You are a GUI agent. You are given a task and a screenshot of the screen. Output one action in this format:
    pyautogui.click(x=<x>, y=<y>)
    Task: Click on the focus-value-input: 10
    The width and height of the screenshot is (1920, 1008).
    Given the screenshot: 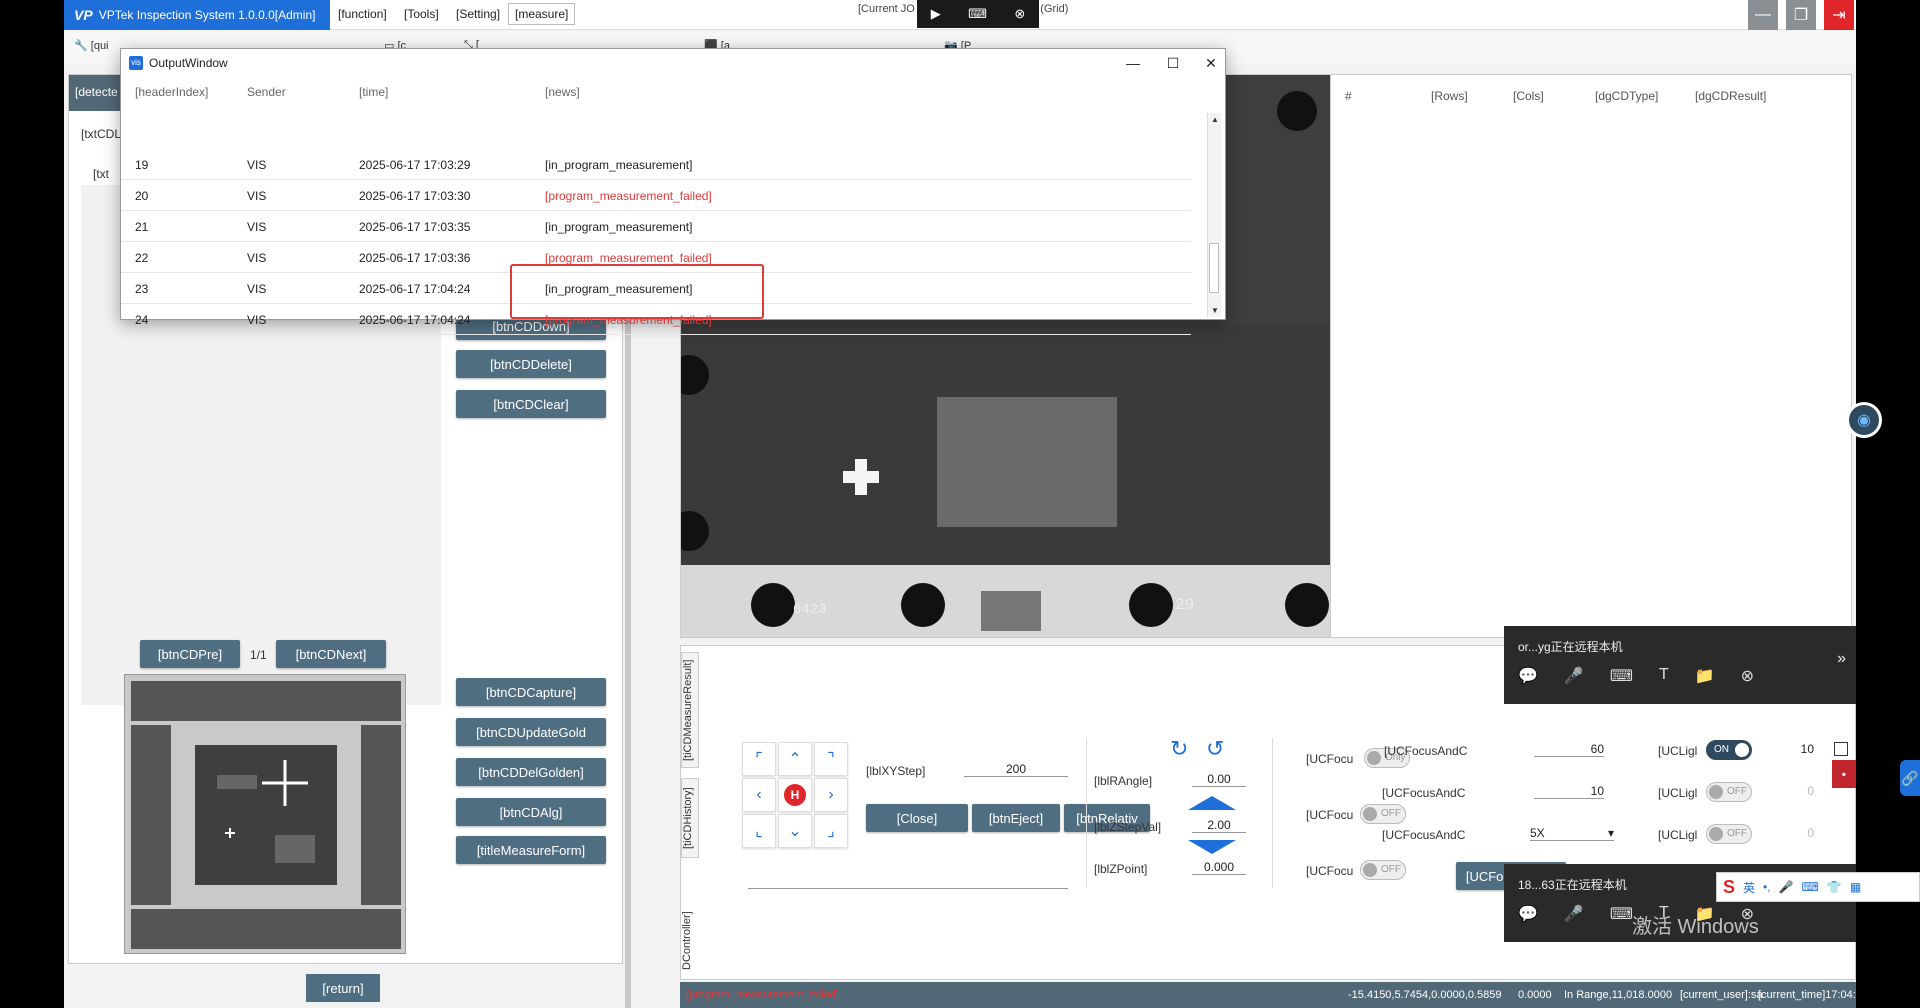 What is the action you would take?
    pyautogui.click(x=1569, y=791)
    